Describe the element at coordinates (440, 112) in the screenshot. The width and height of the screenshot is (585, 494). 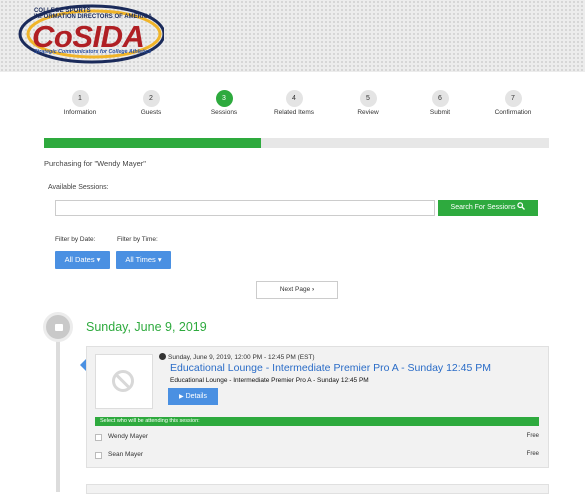
I see `step-label: Submit` at that location.